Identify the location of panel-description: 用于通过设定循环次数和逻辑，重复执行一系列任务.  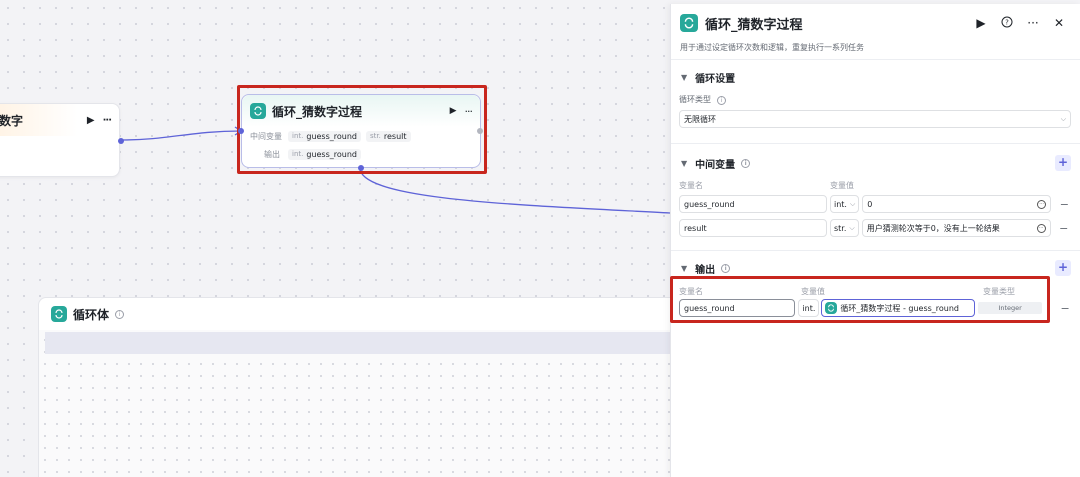
(772, 47).